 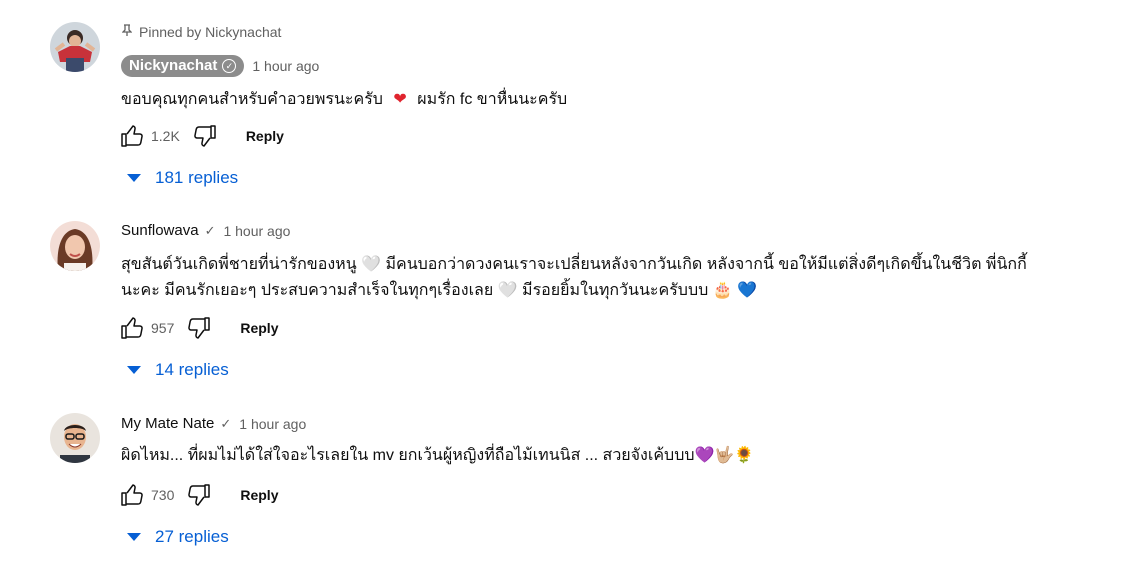 I want to click on comment-actions: 957 Reply, so click(x=198, y=328).